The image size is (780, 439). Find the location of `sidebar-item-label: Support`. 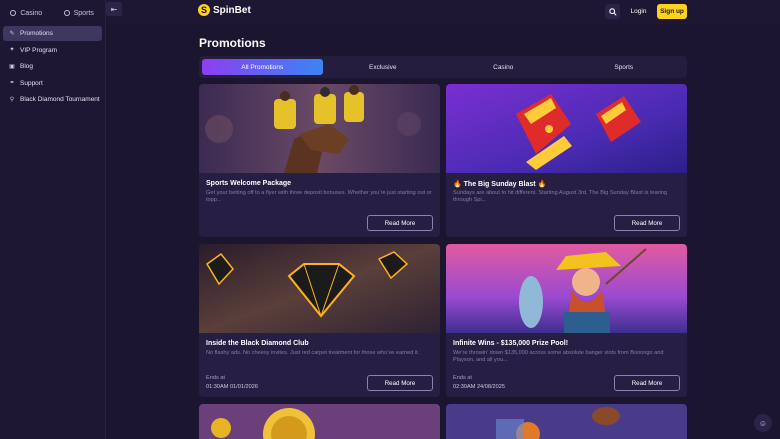

sidebar-item-label: Support is located at coordinates (31, 83).